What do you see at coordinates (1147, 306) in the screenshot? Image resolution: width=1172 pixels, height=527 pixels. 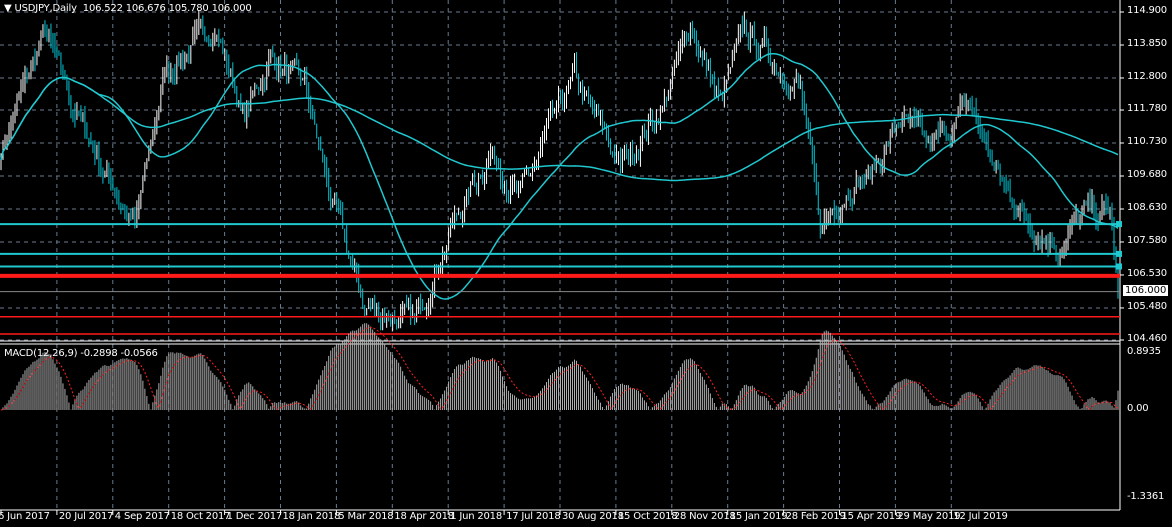 I see `price-axis-label: 105.480` at bounding box center [1147, 306].